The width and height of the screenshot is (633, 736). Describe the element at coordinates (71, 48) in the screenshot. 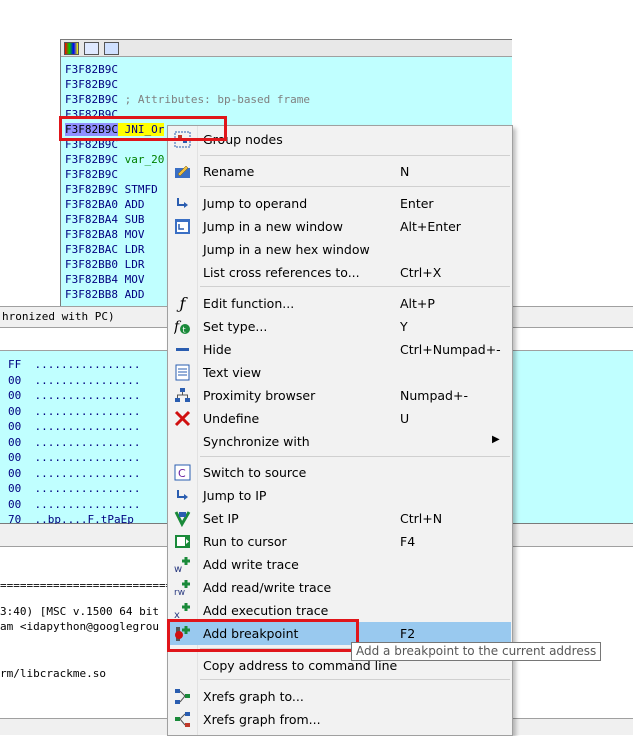

I see `palette-icon` at that location.